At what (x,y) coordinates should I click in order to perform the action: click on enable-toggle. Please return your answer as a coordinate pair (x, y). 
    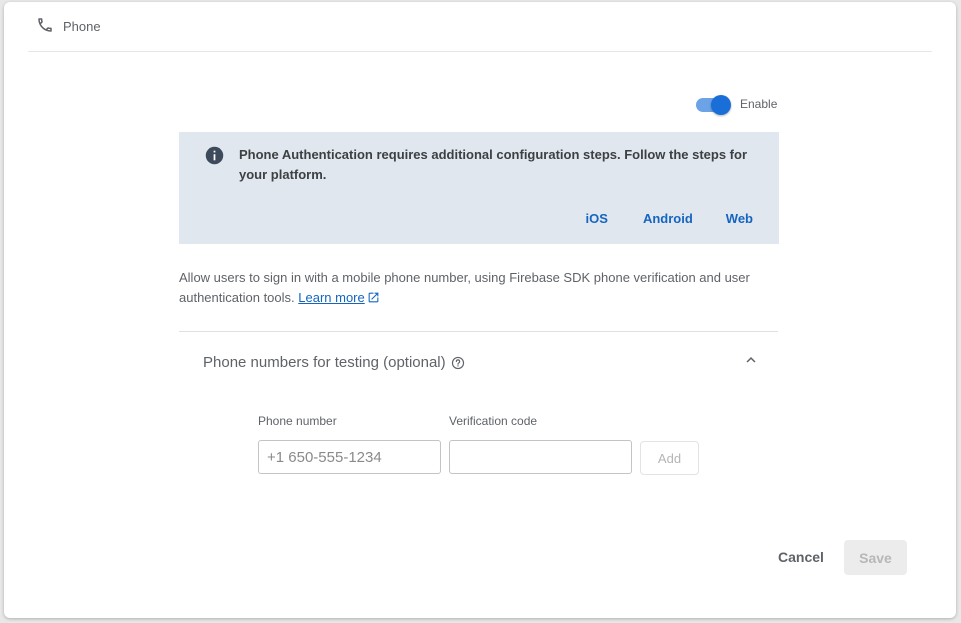
    Looking at the image, I should click on (714, 104).